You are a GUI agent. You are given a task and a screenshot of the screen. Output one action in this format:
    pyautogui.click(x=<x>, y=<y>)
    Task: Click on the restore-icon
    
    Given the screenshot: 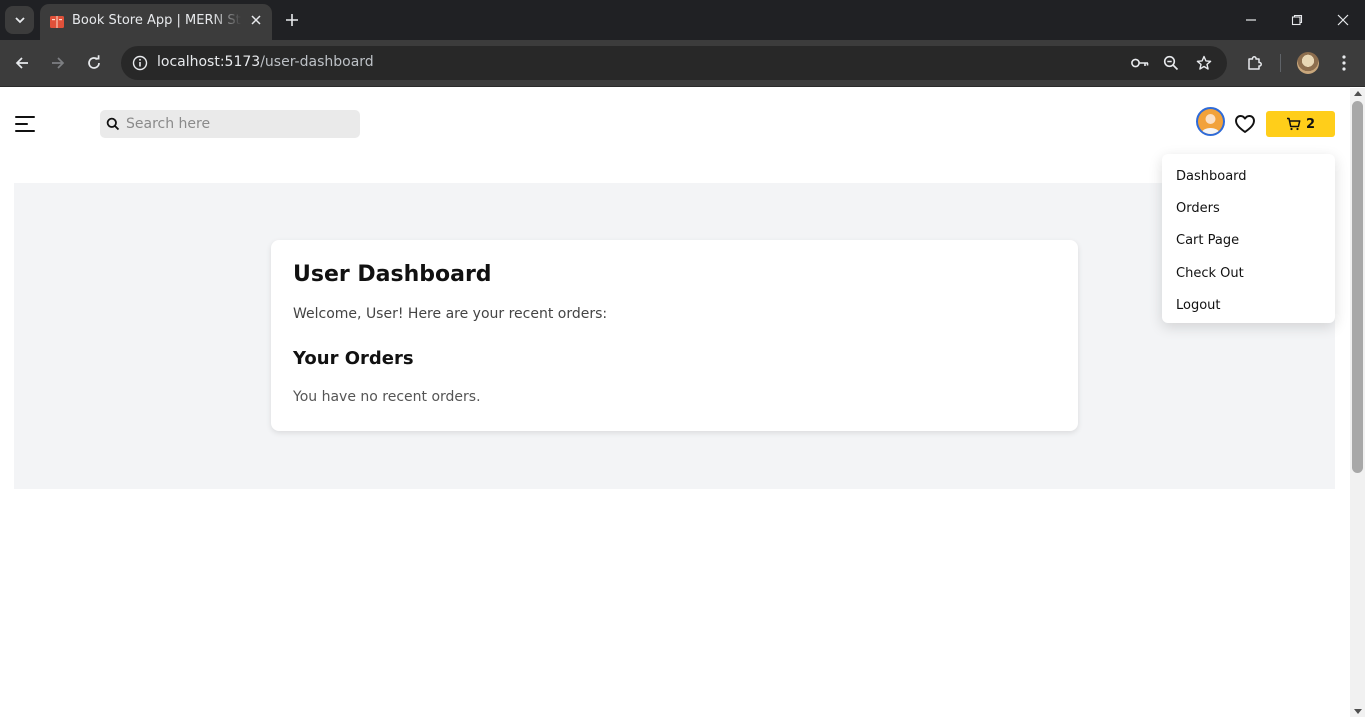 What is the action you would take?
    pyautogui.click(x=1297, y=20)
    